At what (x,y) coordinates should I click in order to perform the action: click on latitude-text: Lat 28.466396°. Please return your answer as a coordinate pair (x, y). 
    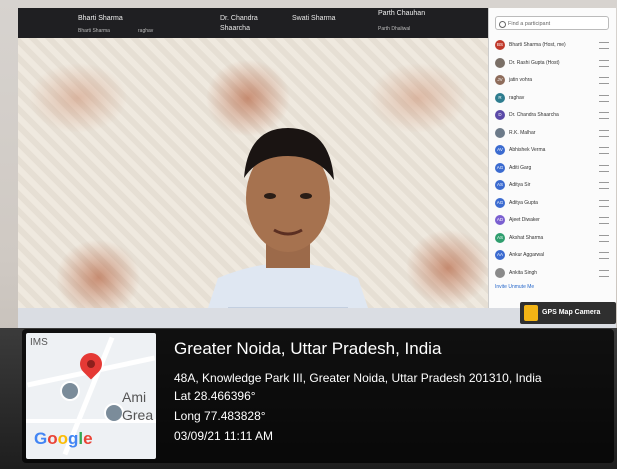
    Looking at the image, I should click on (215, 396).